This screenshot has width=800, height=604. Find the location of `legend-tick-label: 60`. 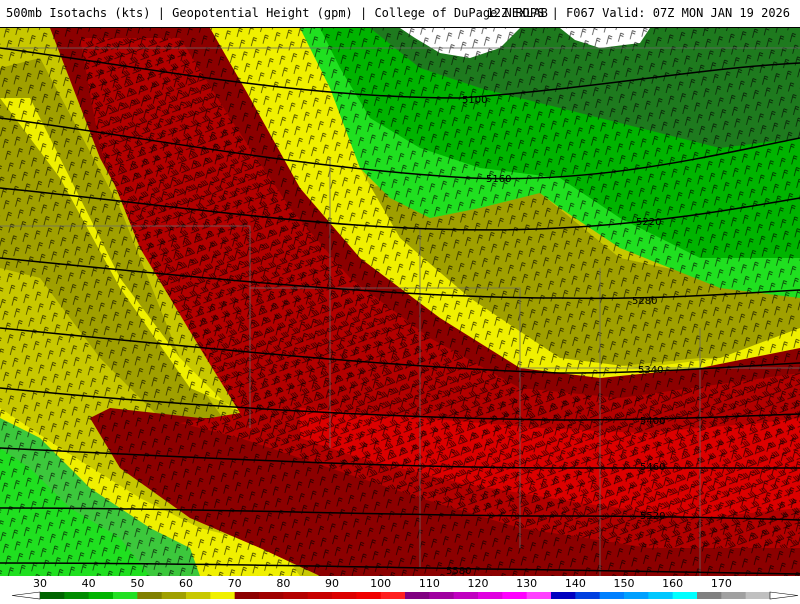

legend-tick-label: 60 is located at coordinates (186, 583).